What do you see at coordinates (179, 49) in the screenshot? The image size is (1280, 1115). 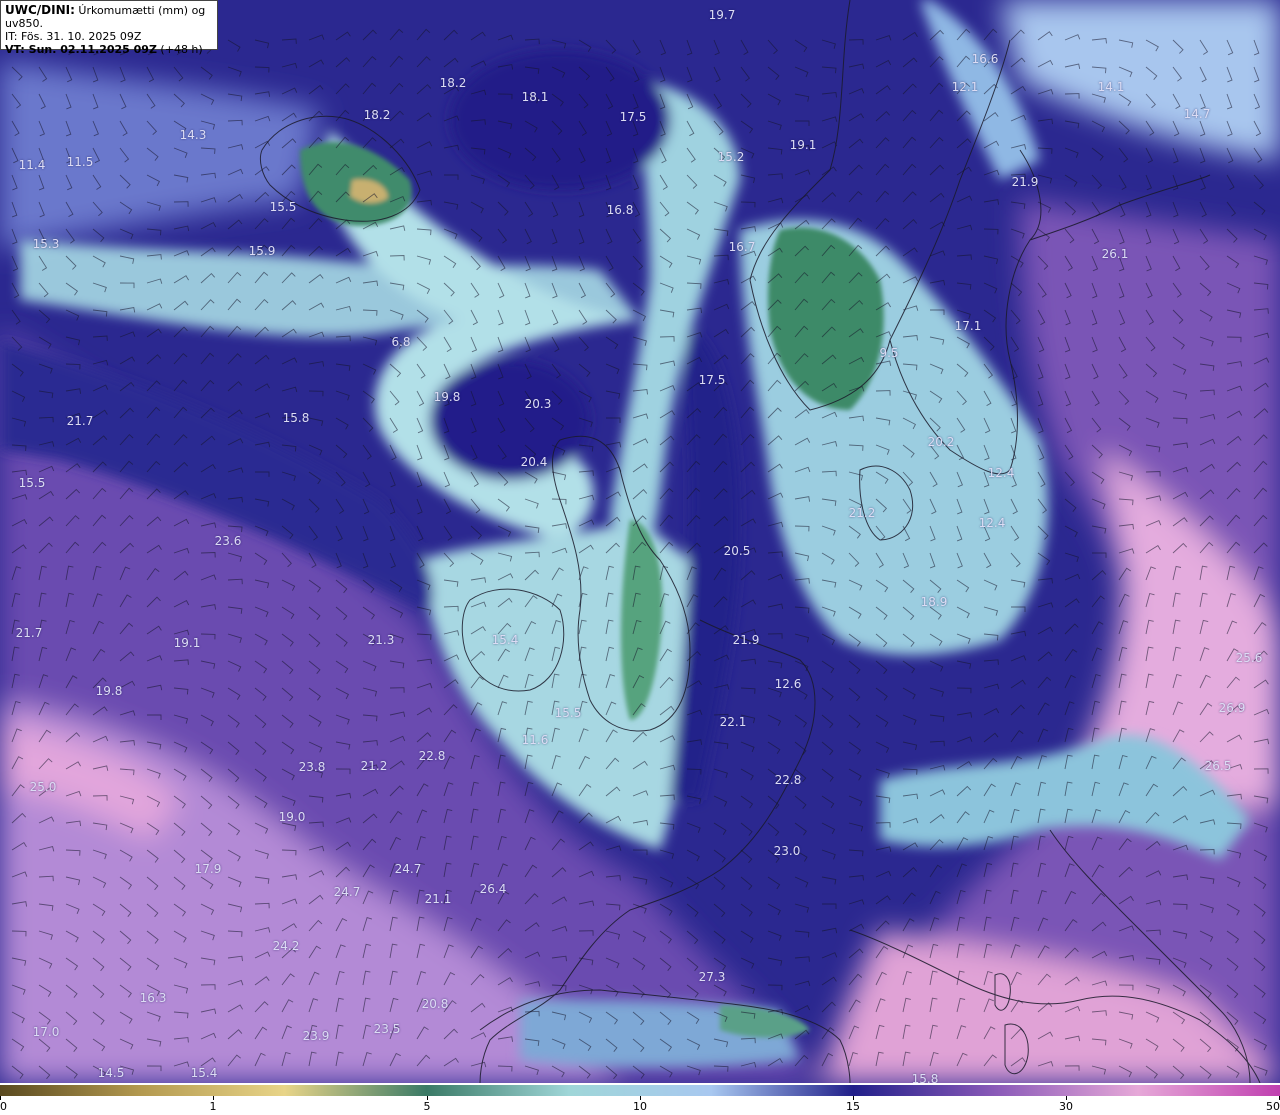 I see `lead-time: (+48 h)` at bounding box center [179, 49].